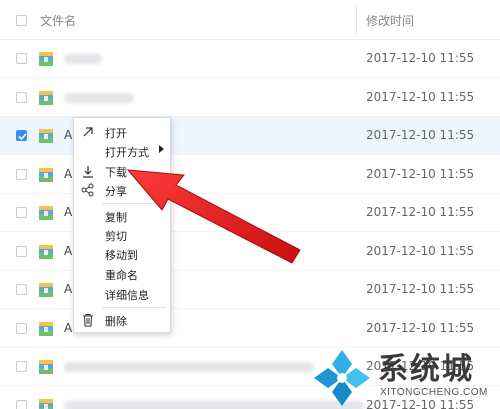 This screenshot has height=409, width=500. I want to click on site-watermark: 系统城 XITONGCHENG.COM, so click(403, 374).